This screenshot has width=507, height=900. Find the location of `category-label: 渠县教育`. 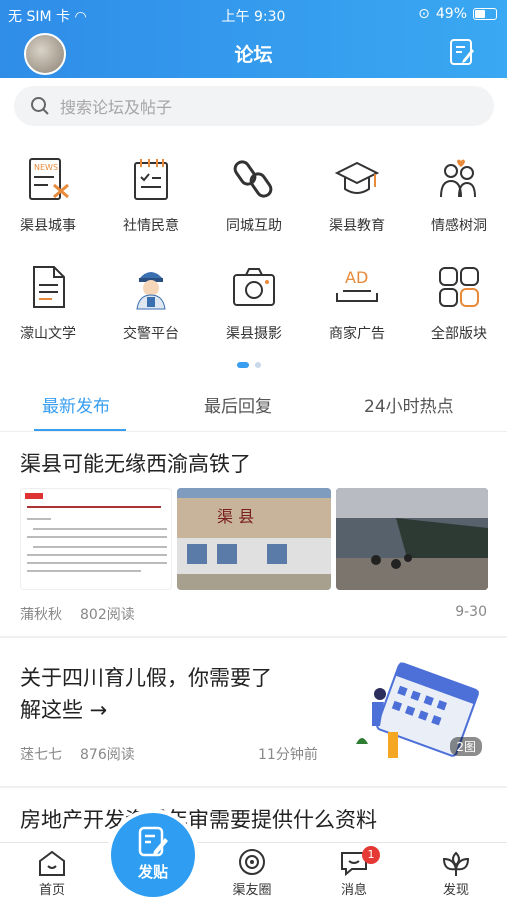

category-label: 渠县教育 is located at coordinates (357, 226).